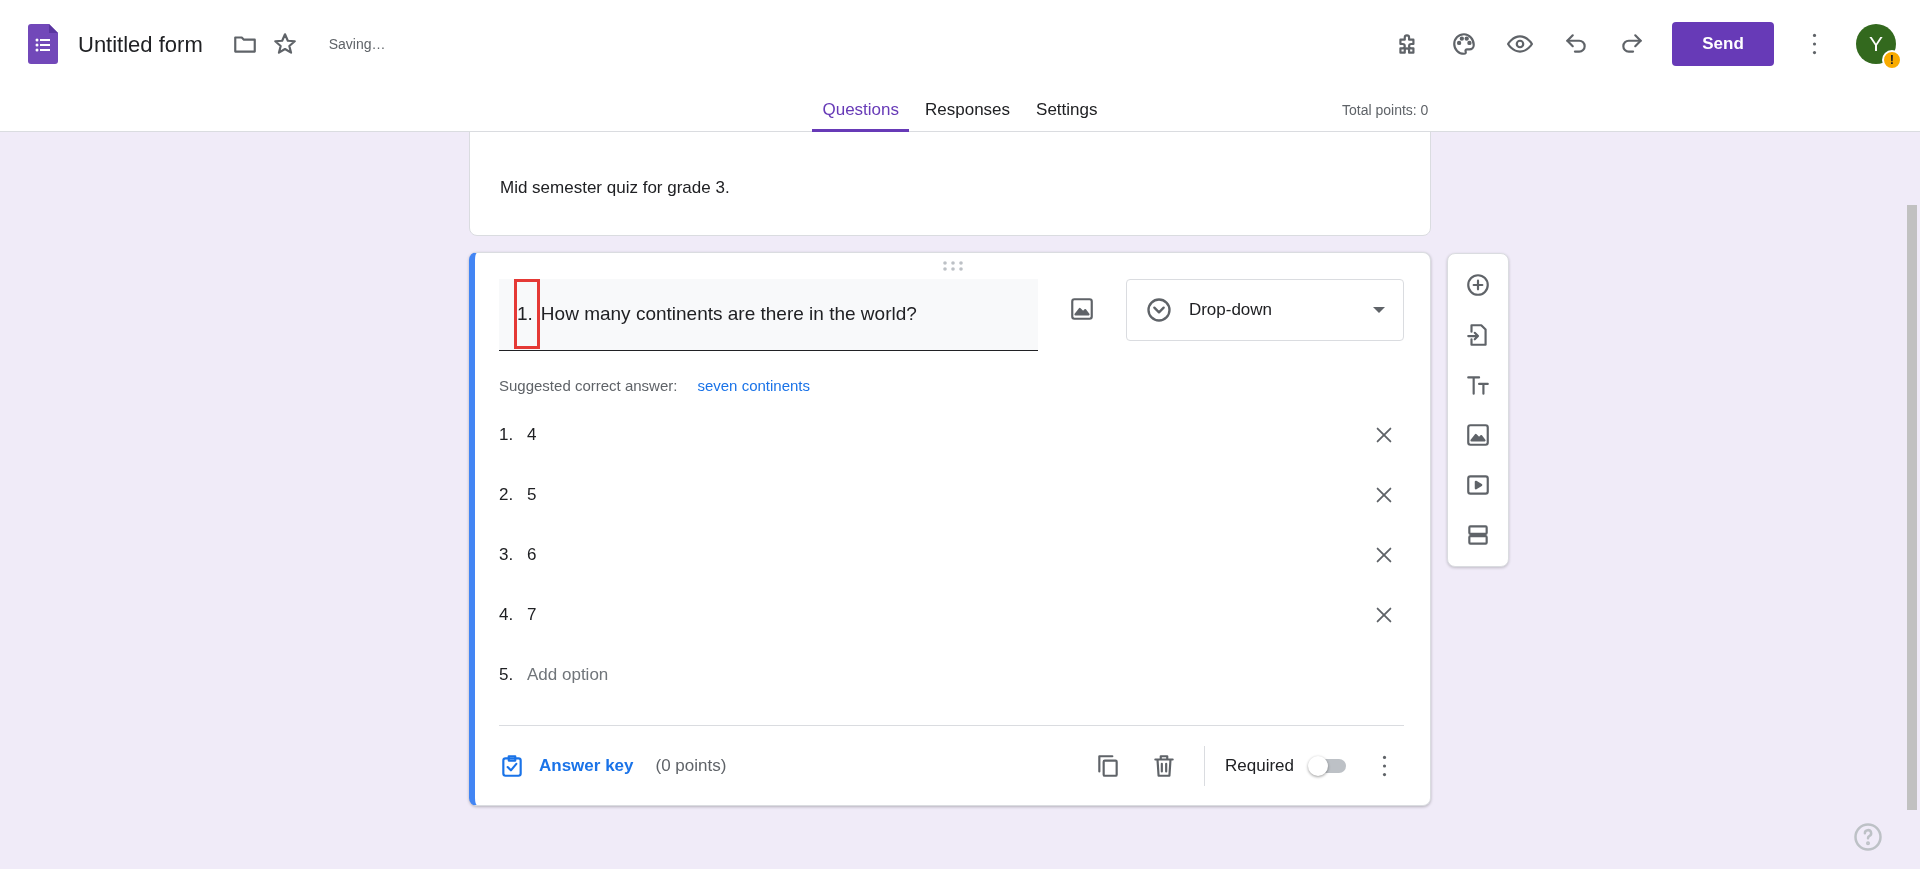  What do you see at coordinates (1328, 765) in the screenshot?
I see `required-toggle` at bounding box center [1328, 765].